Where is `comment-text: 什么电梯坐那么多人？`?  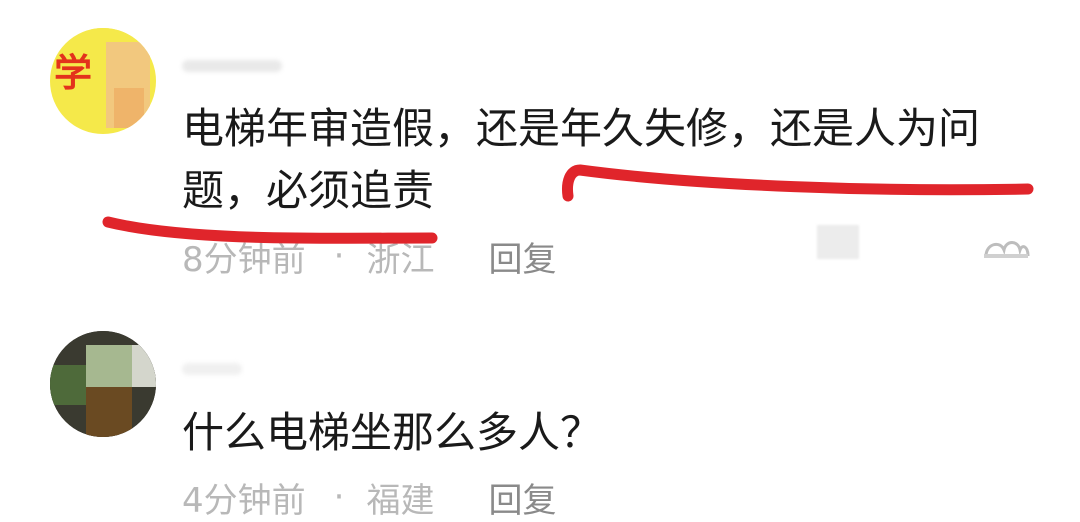 comment-text: 什么电梯坐那么多人？ is located at coordinates (392, 432).